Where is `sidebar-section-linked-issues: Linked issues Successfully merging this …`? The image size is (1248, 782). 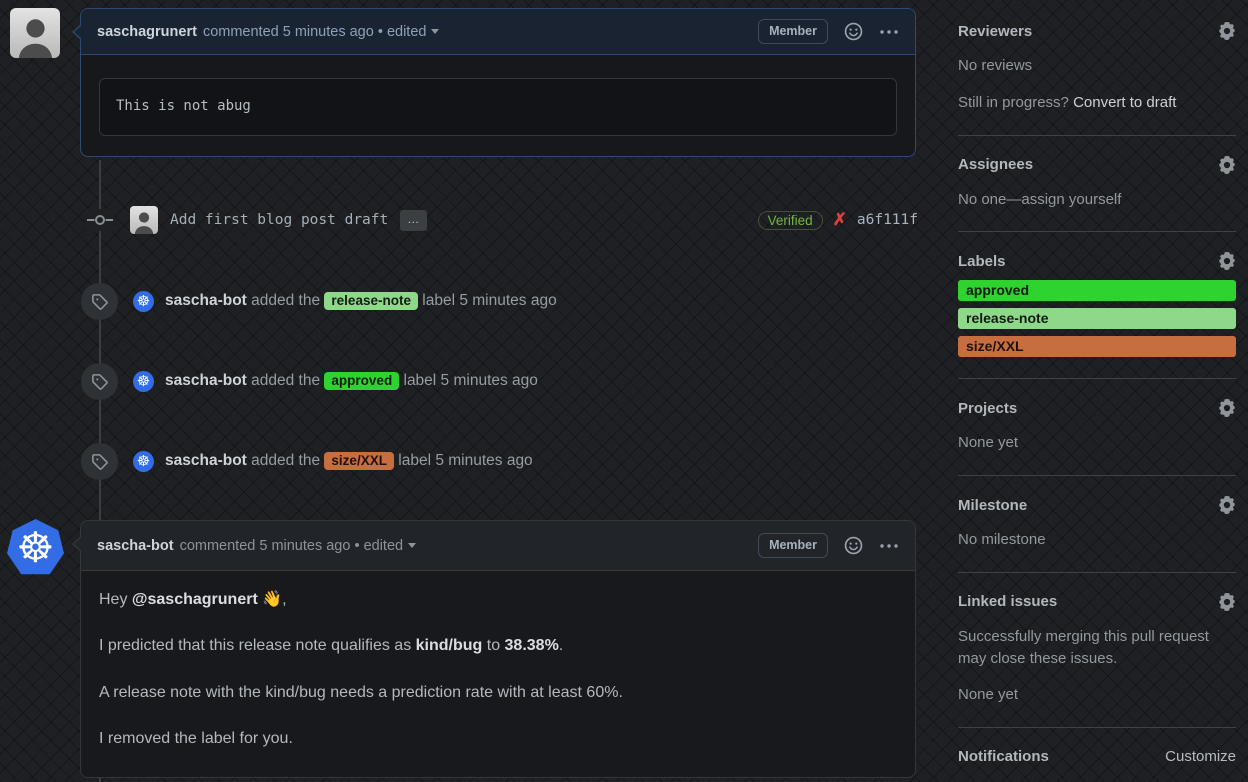
sidebar-section-linked-issues: Linked issues Successfully merging this … is located at coordinates (1097, 660).